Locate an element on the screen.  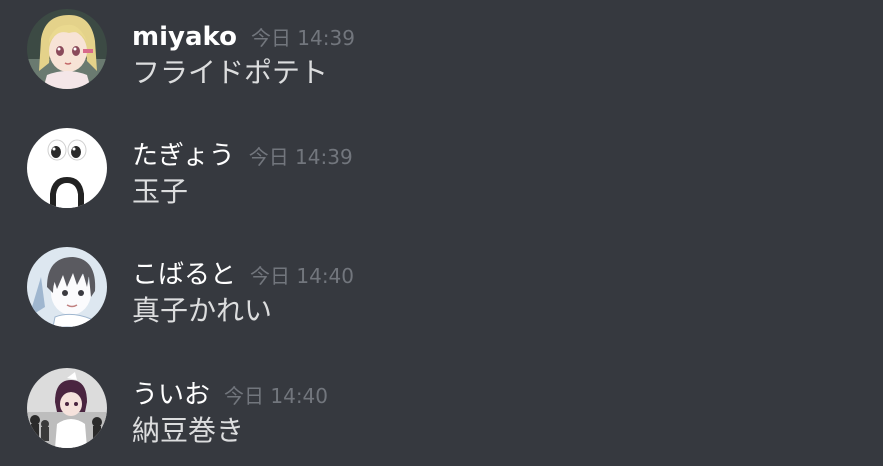
googly-eyes-face-avatar-icon is located at coordinates (67, 168).